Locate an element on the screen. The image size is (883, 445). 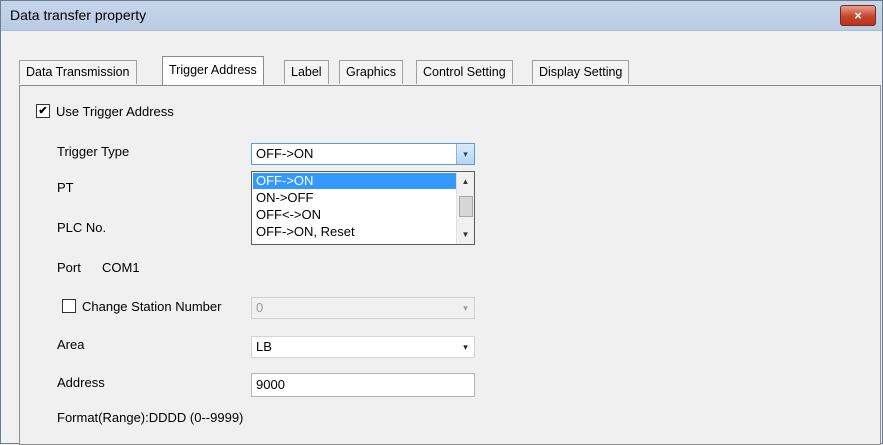
title-bar: Data transfer property × is located at coordinates (441, 16).